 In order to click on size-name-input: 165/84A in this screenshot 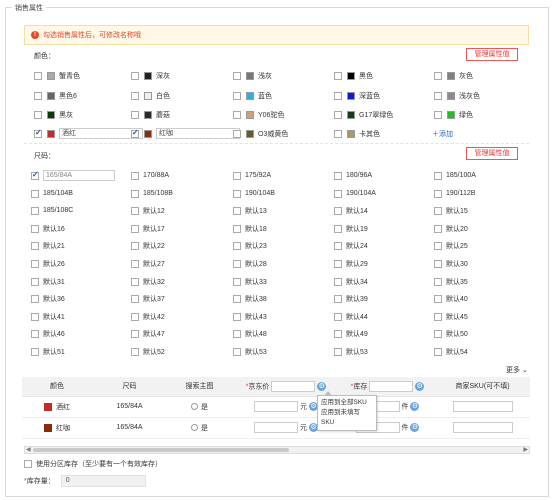, I will do `click(79, 175)`.